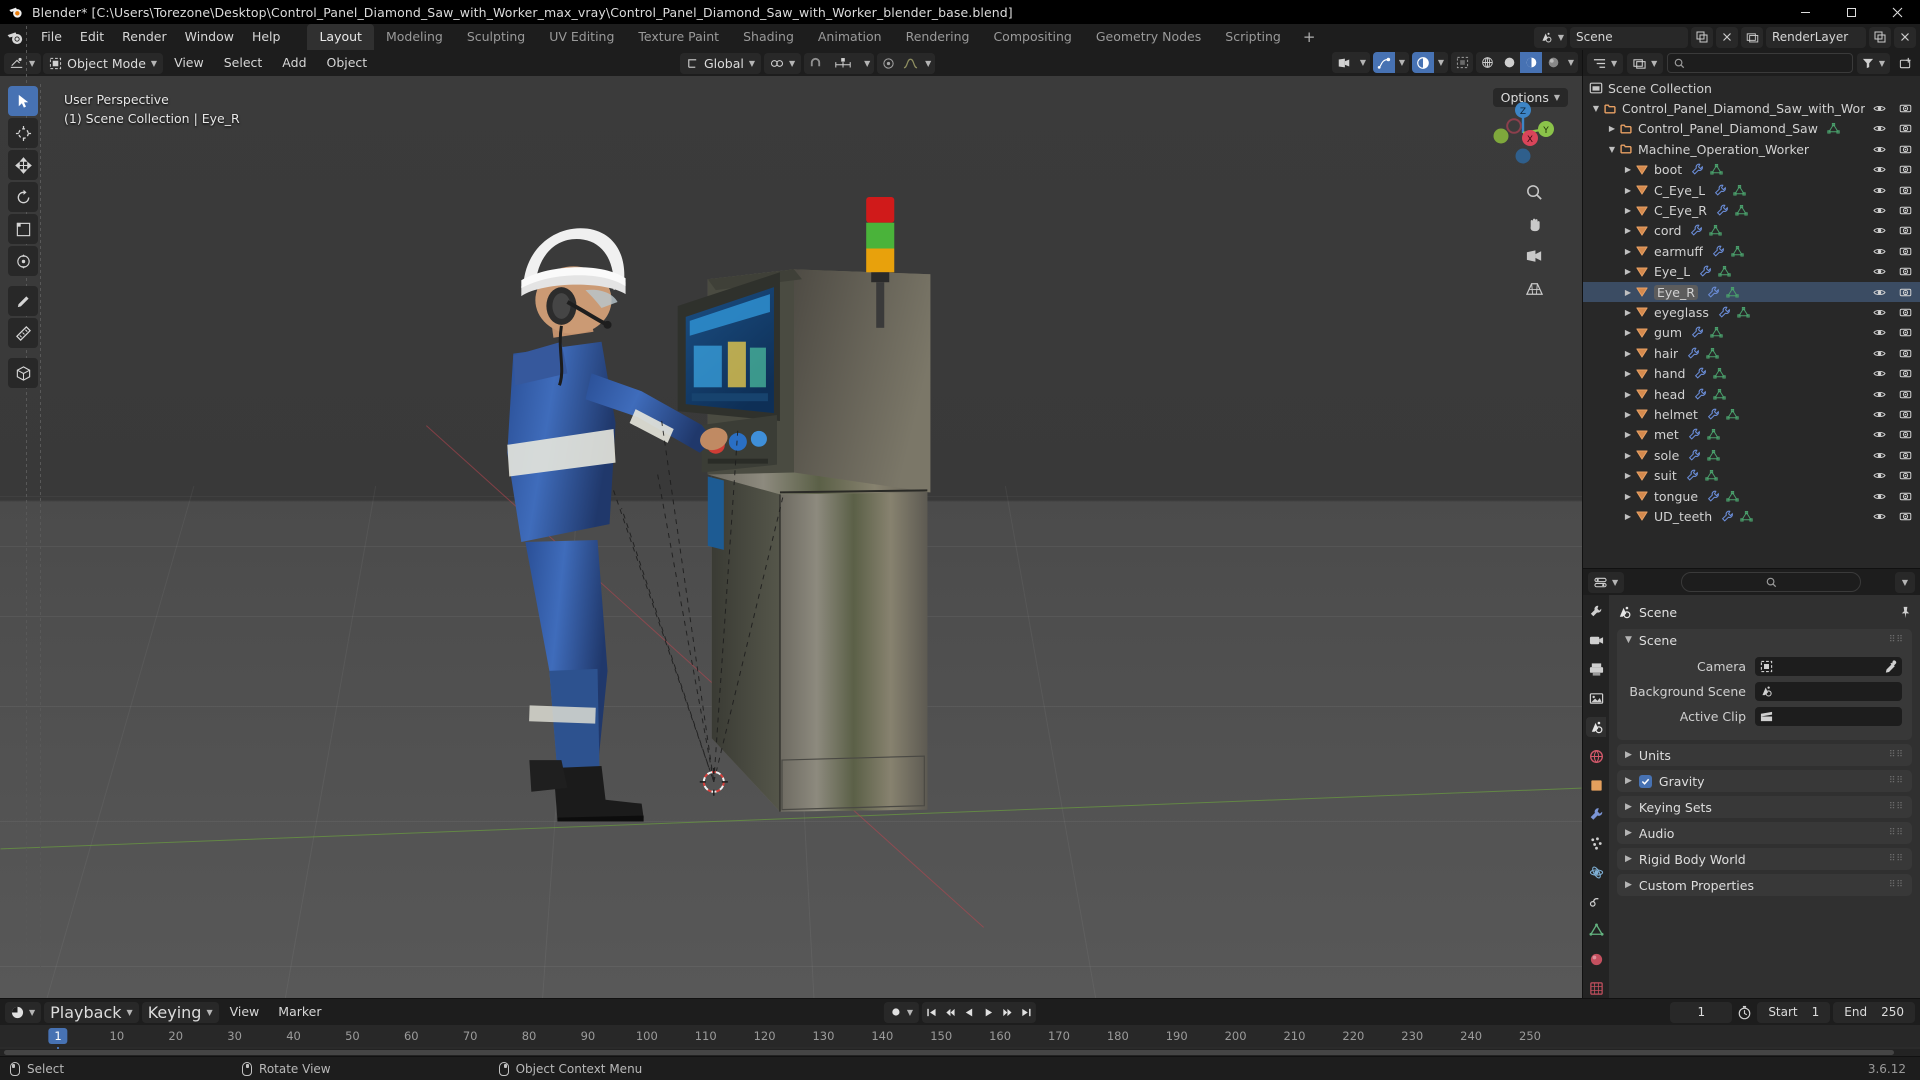 Image resolution: width=1920 pixels, height=1080 pixels. Describe the element at coordinates (1751, 251) in the screenshot. I see `outliner-row: ▶ earmuff` at that location.